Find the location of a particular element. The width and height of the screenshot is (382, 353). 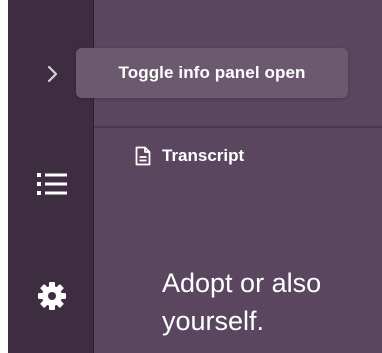

toggle-info-panel-tooltip: Toggle info panel open is located at coordinates (212, 73).